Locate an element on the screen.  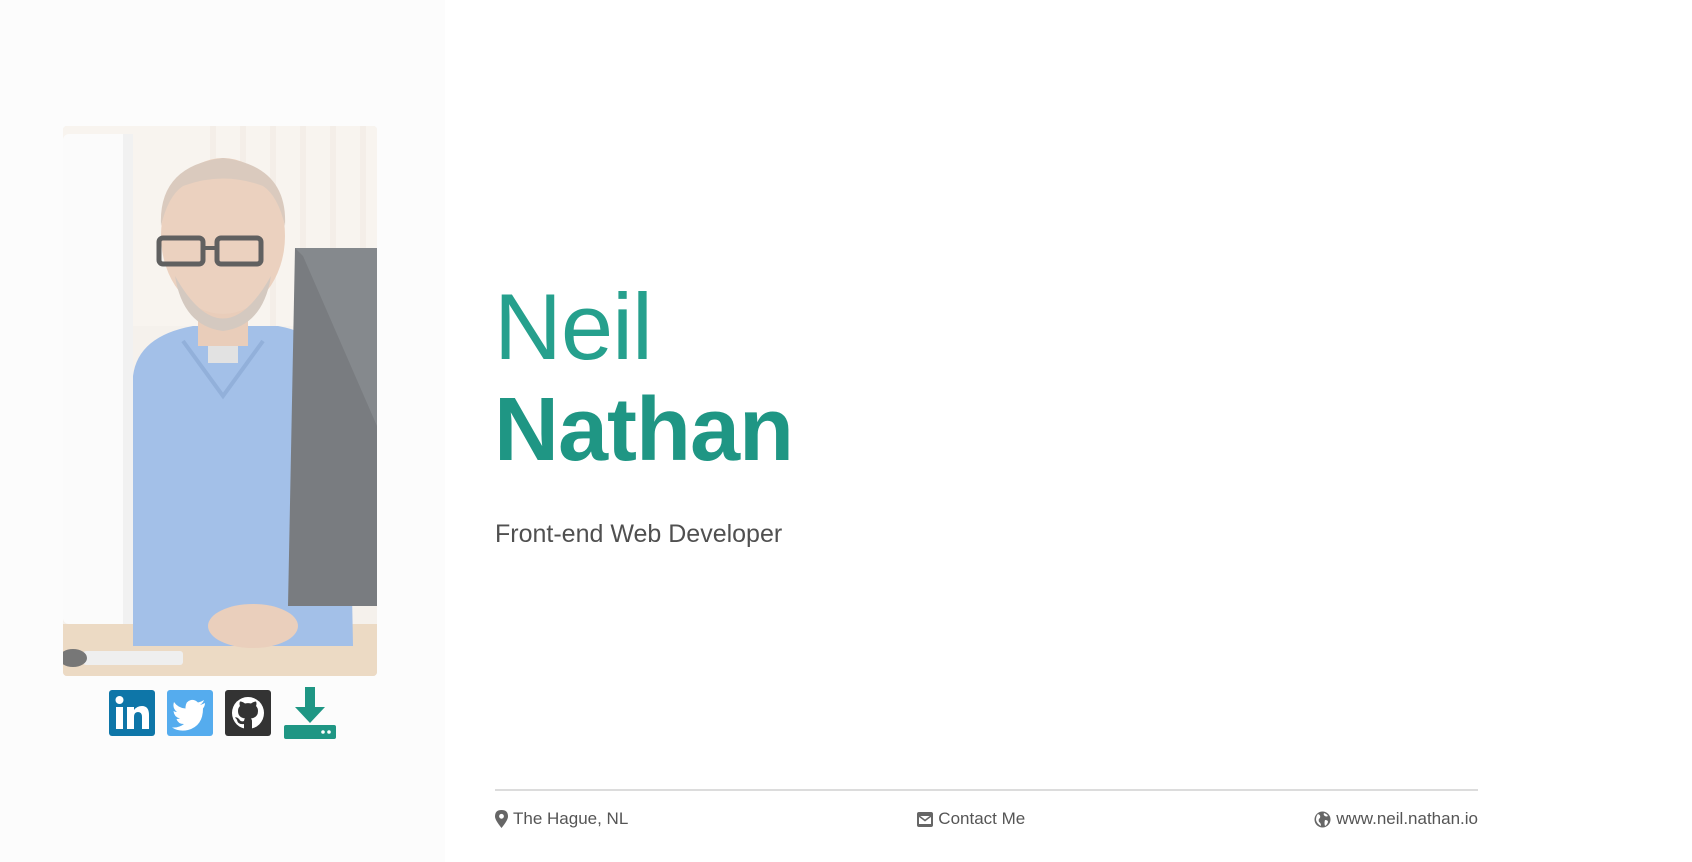
github-icon is located at coordinates (247, 713).